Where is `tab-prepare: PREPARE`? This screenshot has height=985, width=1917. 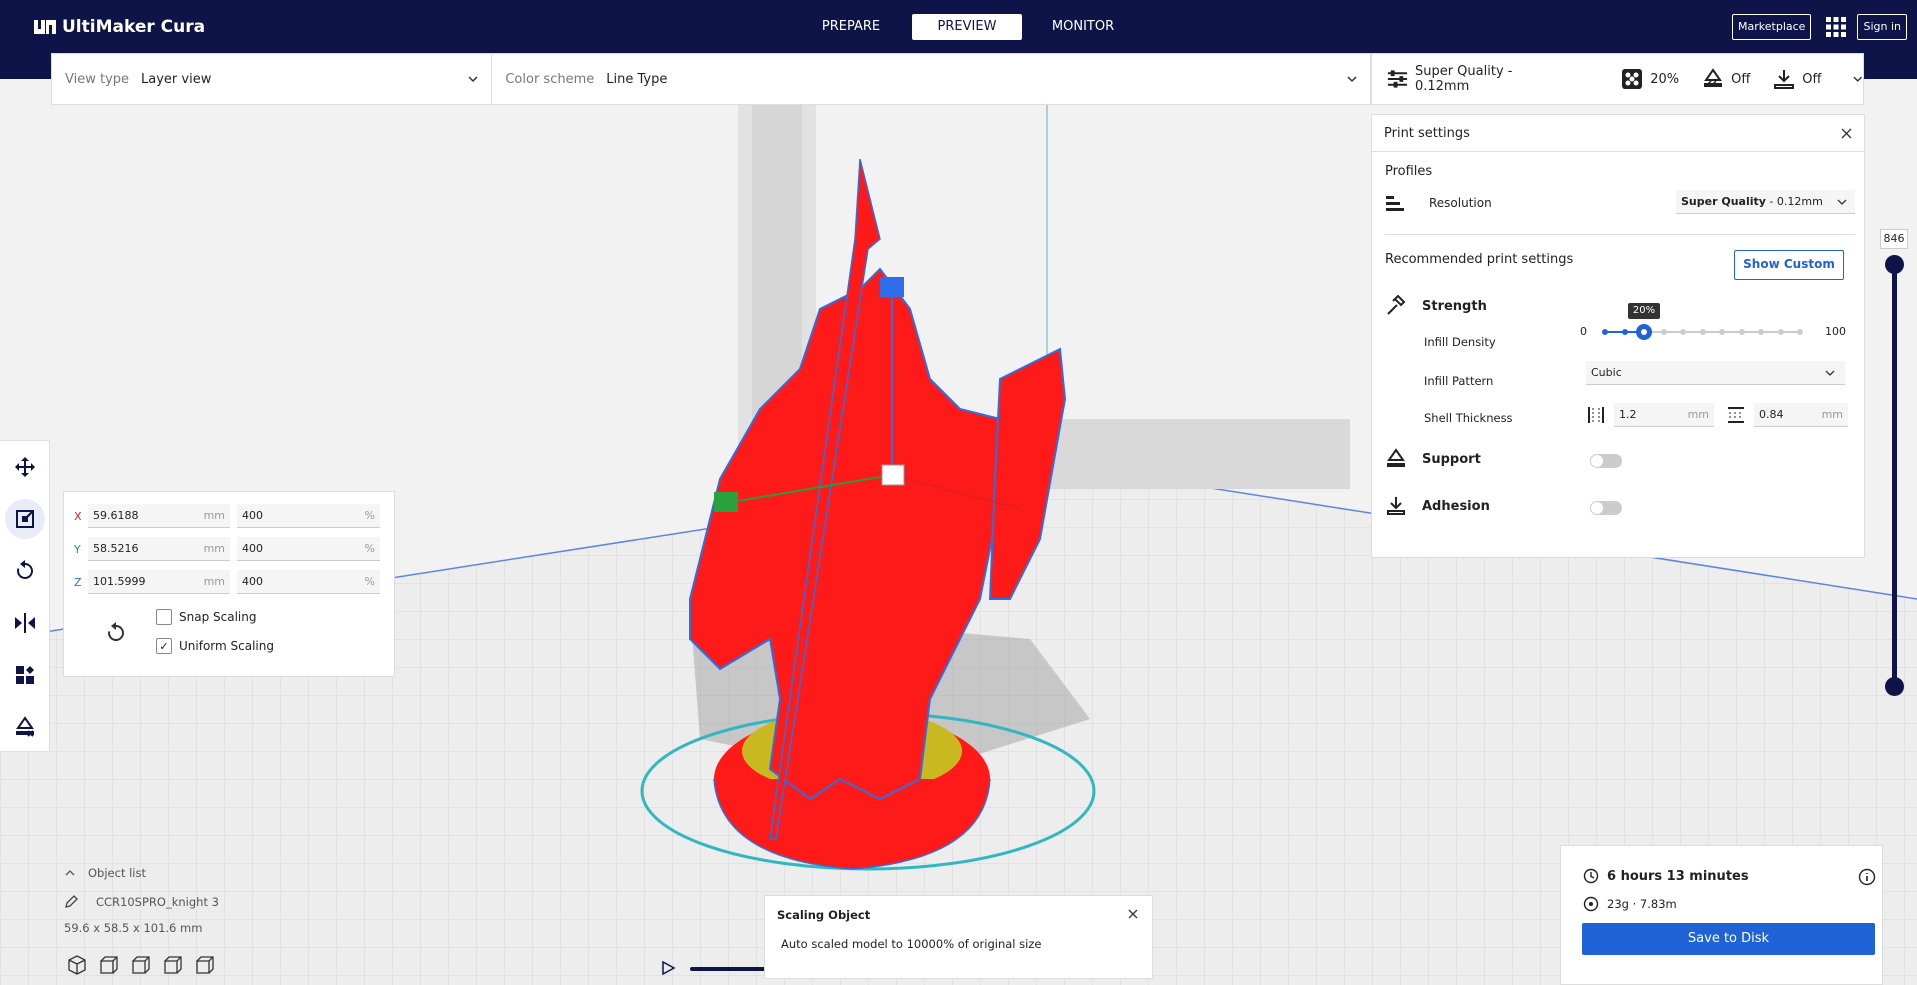
tab-prepare: PREPARE is located at coordinates (851, 27).